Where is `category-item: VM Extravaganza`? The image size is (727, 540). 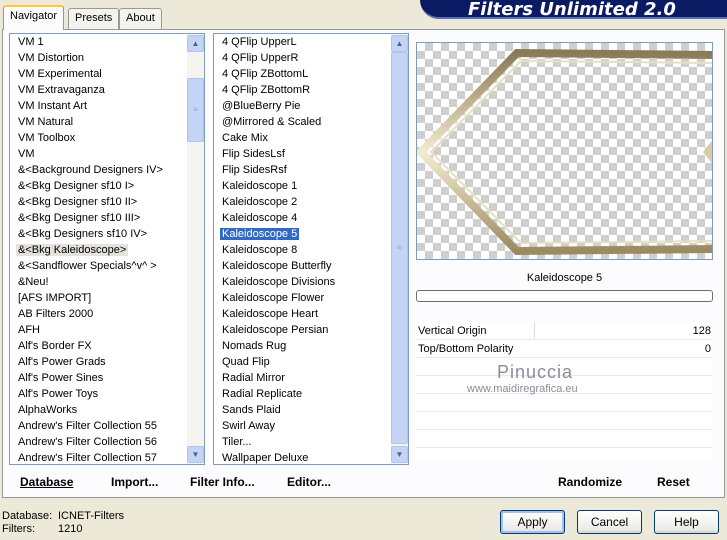
category-item: VM Extravaganza is located at coordinates (107, 90).